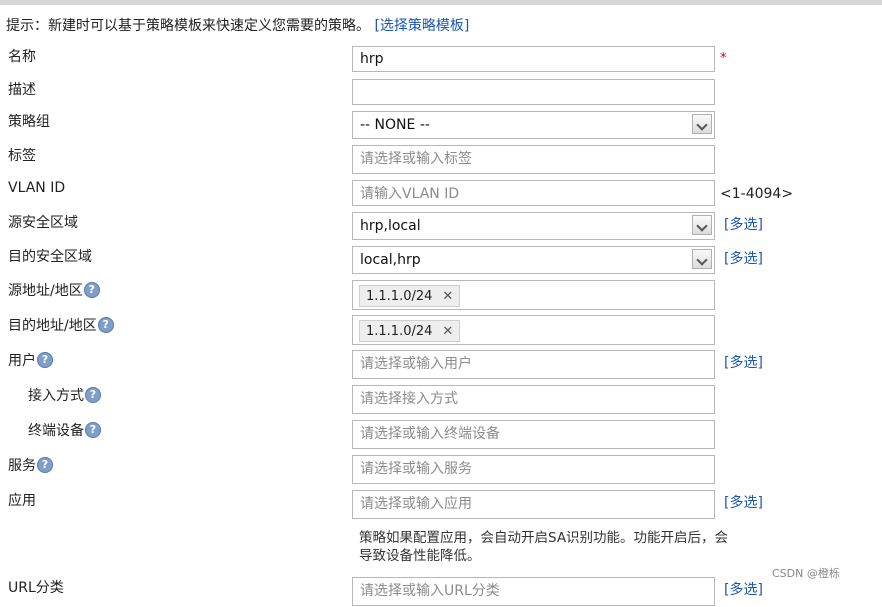 Image resolution: width=882 pixels, height=607 pixels. I want to click on tags-label: 标签, so click(22, 156).